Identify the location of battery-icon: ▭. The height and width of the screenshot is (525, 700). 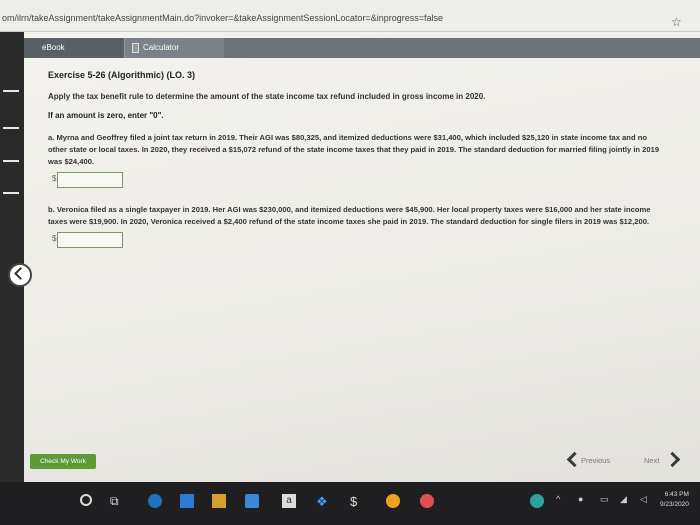
(607, 501).